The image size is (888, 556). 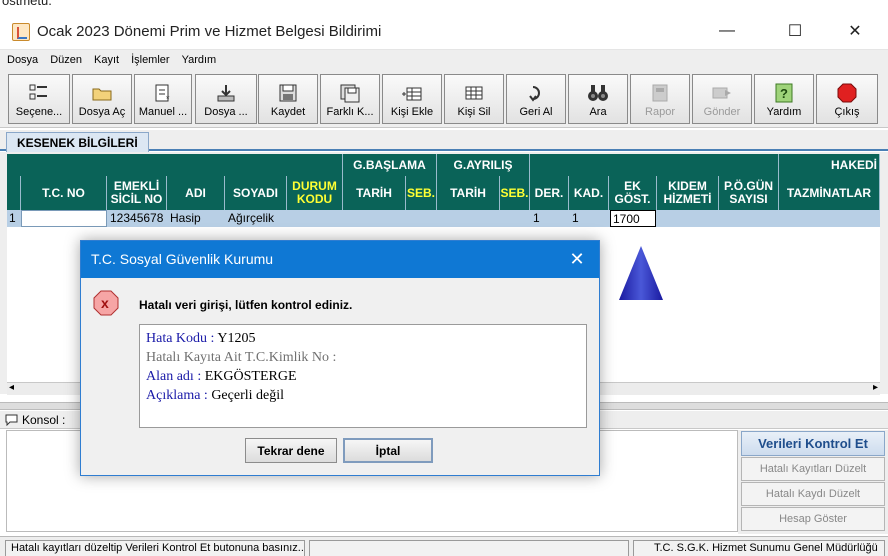 What do you see at coordinates (660, 112) in the screenshot?
I see `report-button-label: Rapor` at bounding box center [660, 112].